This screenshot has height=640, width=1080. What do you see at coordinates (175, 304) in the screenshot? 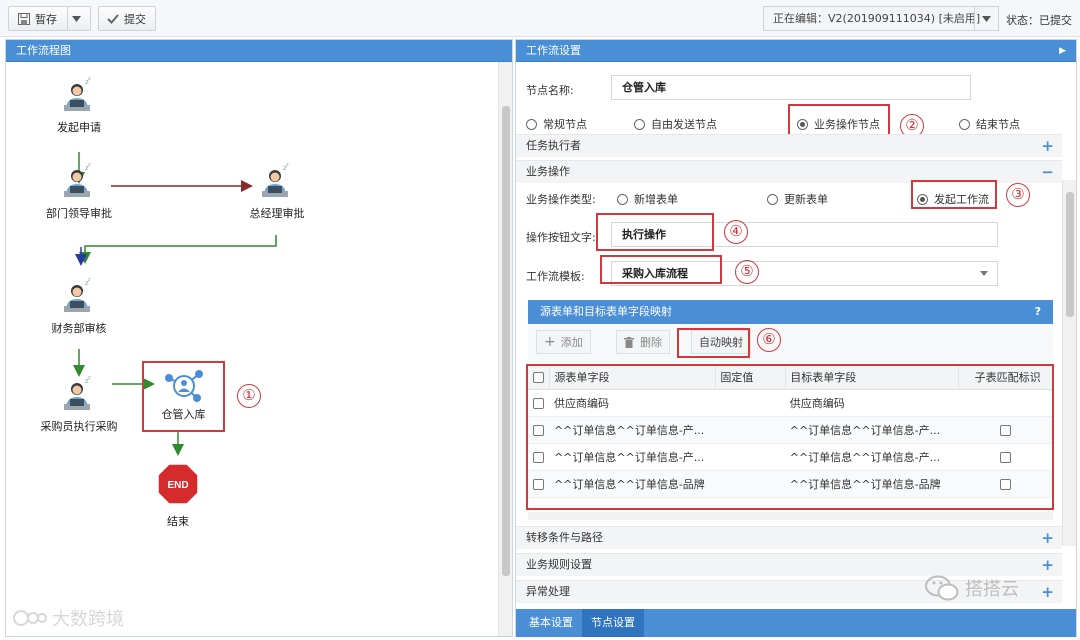
I see `flow-connectors` at bounding box center [175, 304].